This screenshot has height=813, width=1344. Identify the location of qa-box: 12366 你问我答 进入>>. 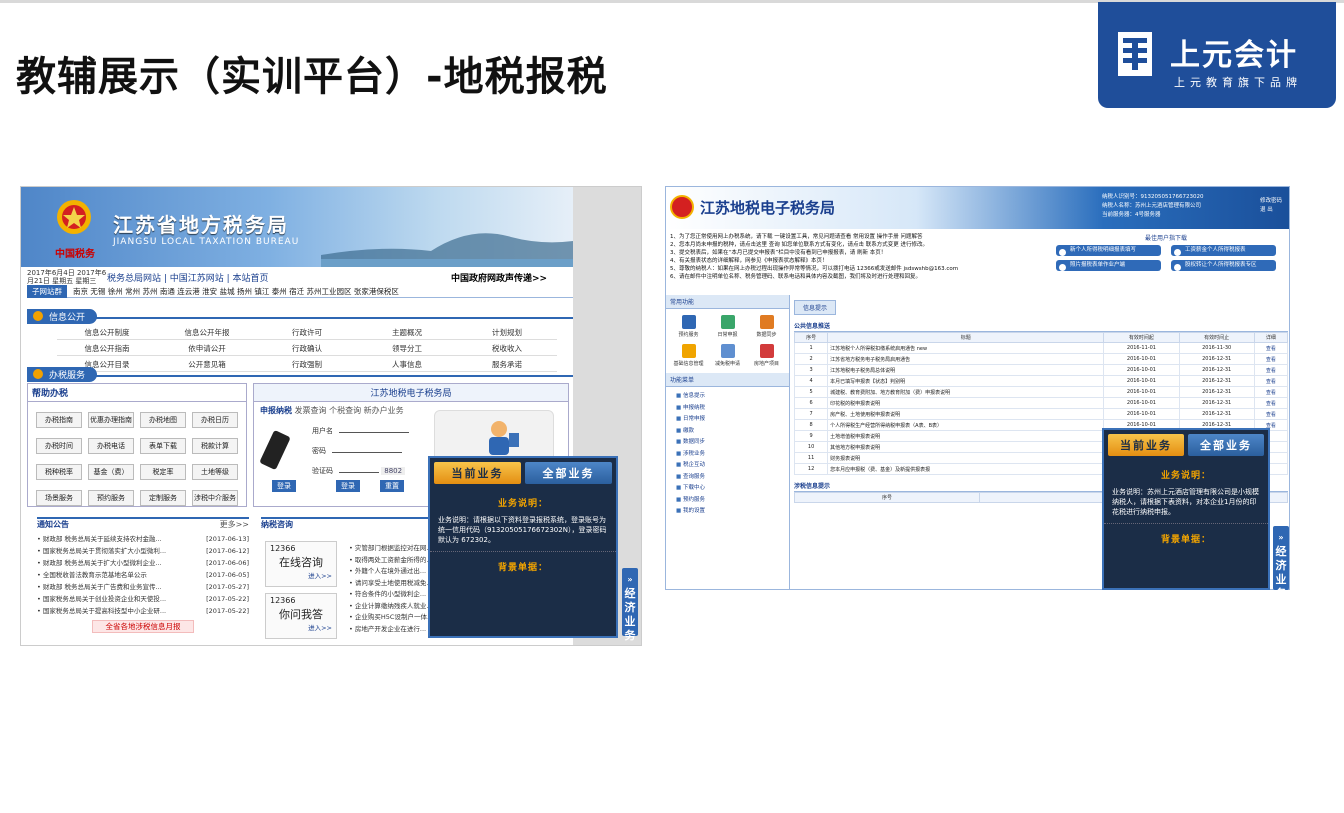
(301, 616).